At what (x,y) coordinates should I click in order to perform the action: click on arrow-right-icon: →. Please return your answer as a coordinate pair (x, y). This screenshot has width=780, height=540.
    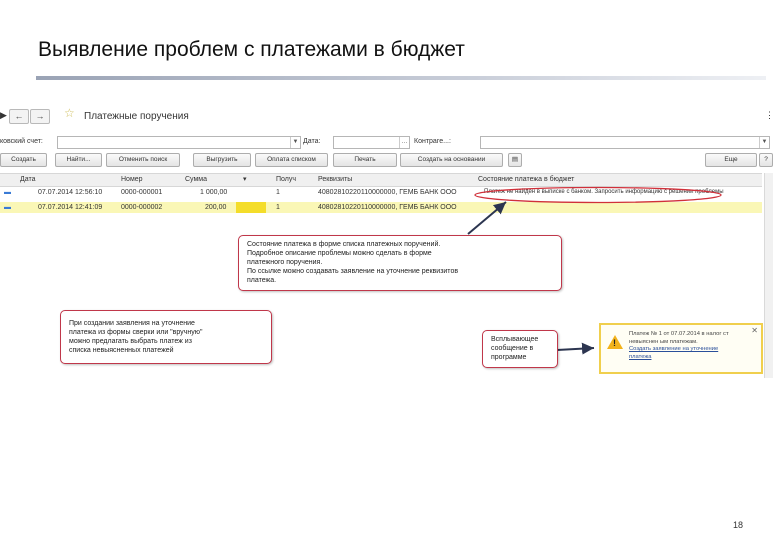
    Looking at the image, I should click on (40, 116).